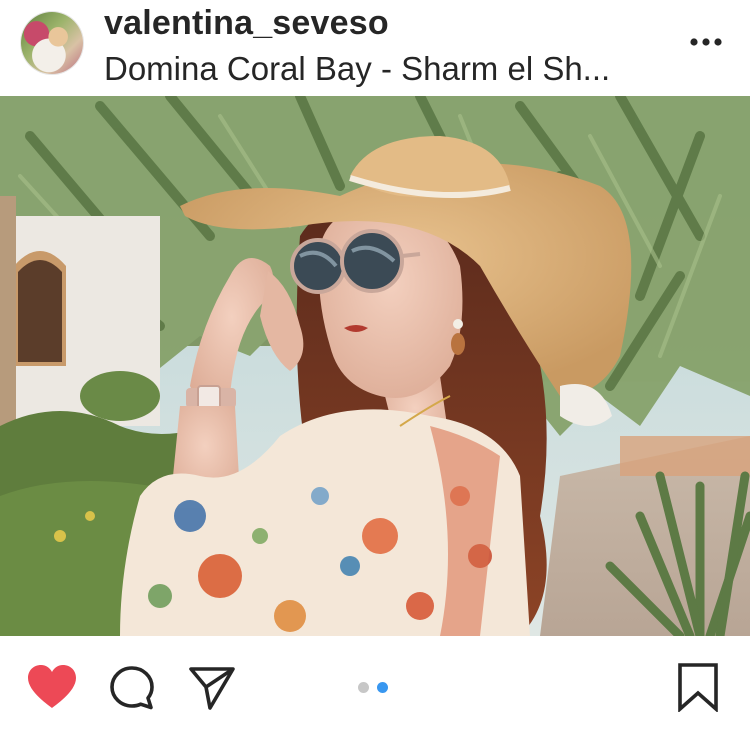  I want to click on share-button, so click(212, 688).